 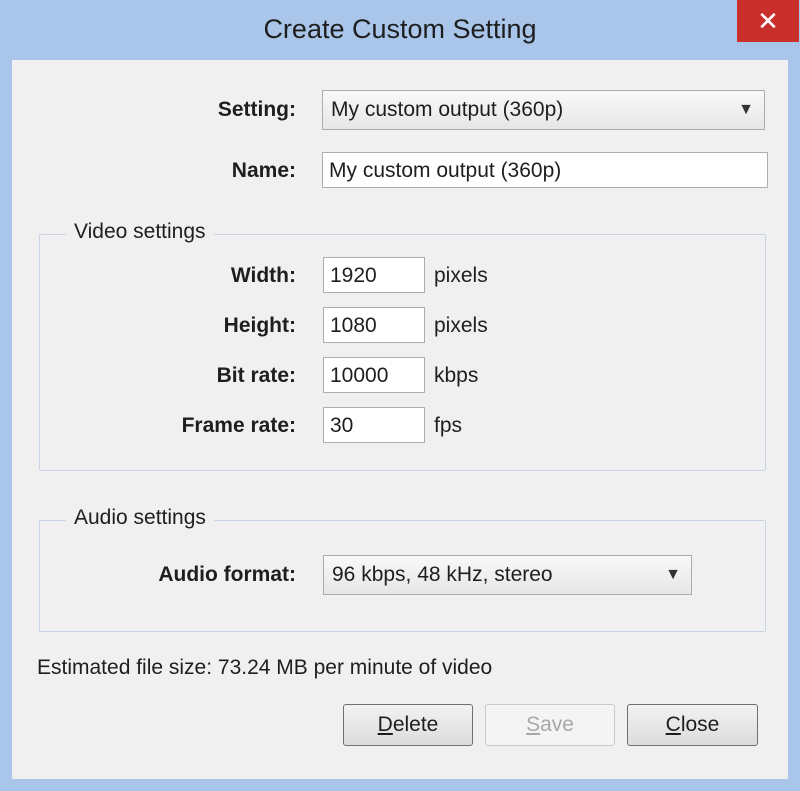 What do you see at coordinates (461, 275) in the screenshot?
I see `width-unit: pixels` at bounding box center [461, 275].